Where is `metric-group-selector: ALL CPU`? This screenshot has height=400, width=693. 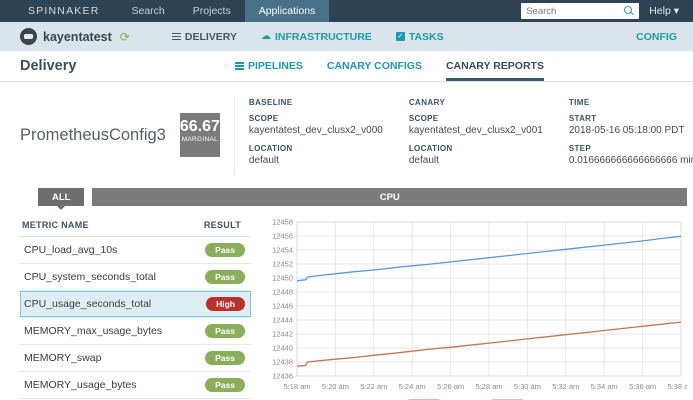
metric-group-selector: ALL CPU is located at coordinates (362, 197).